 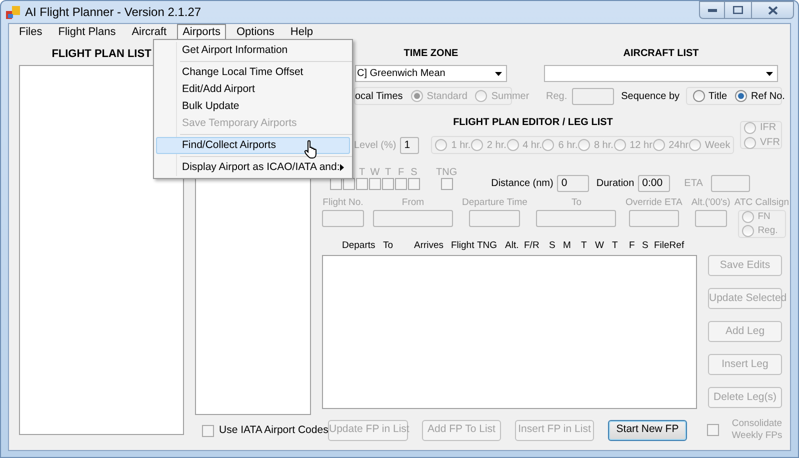 I want to click on column-header: To, so click(x=388, y=246).